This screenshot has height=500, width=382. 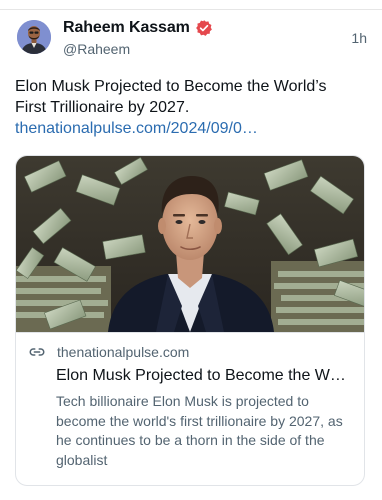 What do you see at coordinates (190, 332) in the screenshot?
I see `card-divider` at bounding box center [190, 332].